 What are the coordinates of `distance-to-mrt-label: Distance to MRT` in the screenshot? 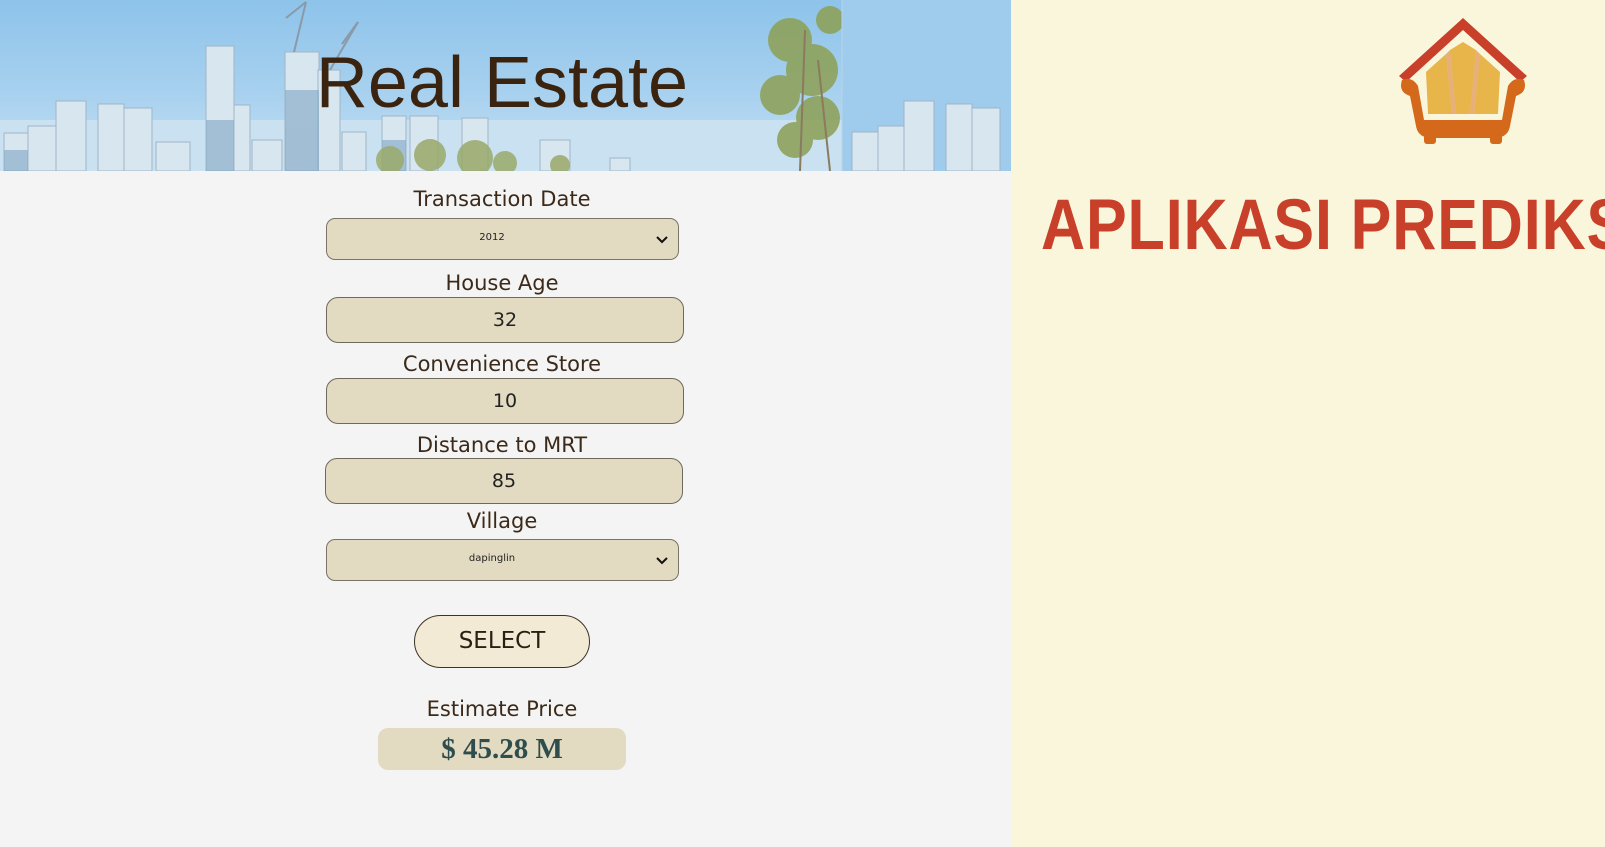 It's located at (502, 445).